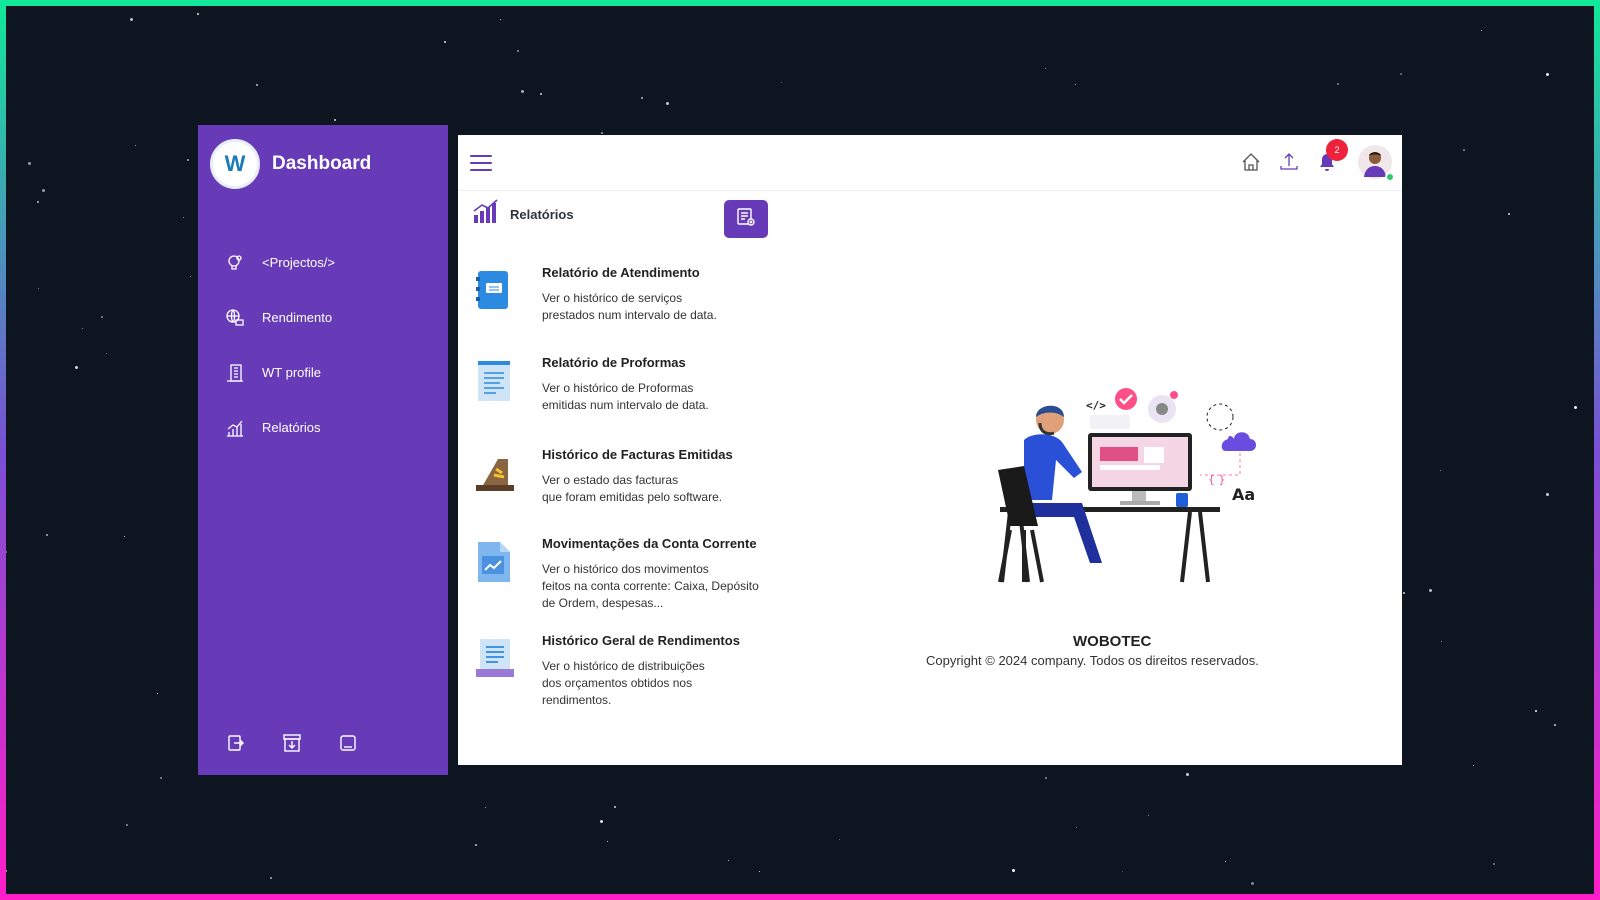  What do you see at coordinates (235, 373) in the screenshot?
I see `building-icon` at bounding box center [235, 373].